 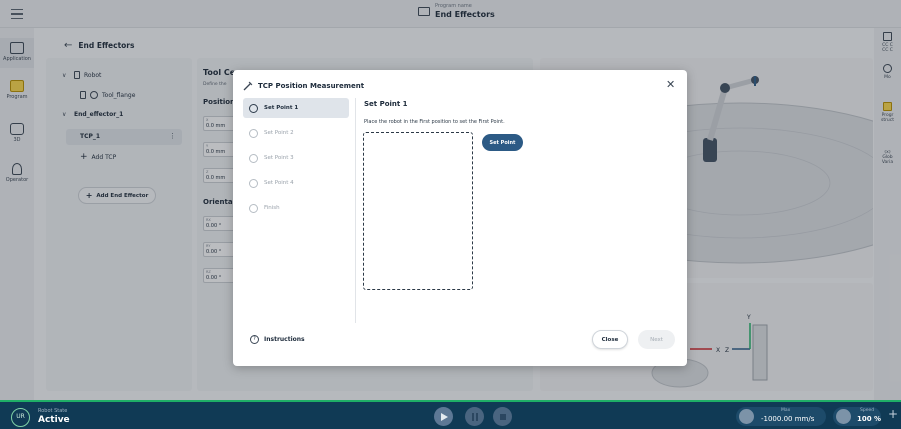 I want to click on step-label: Set Point 4, so click(x=279, y=183).